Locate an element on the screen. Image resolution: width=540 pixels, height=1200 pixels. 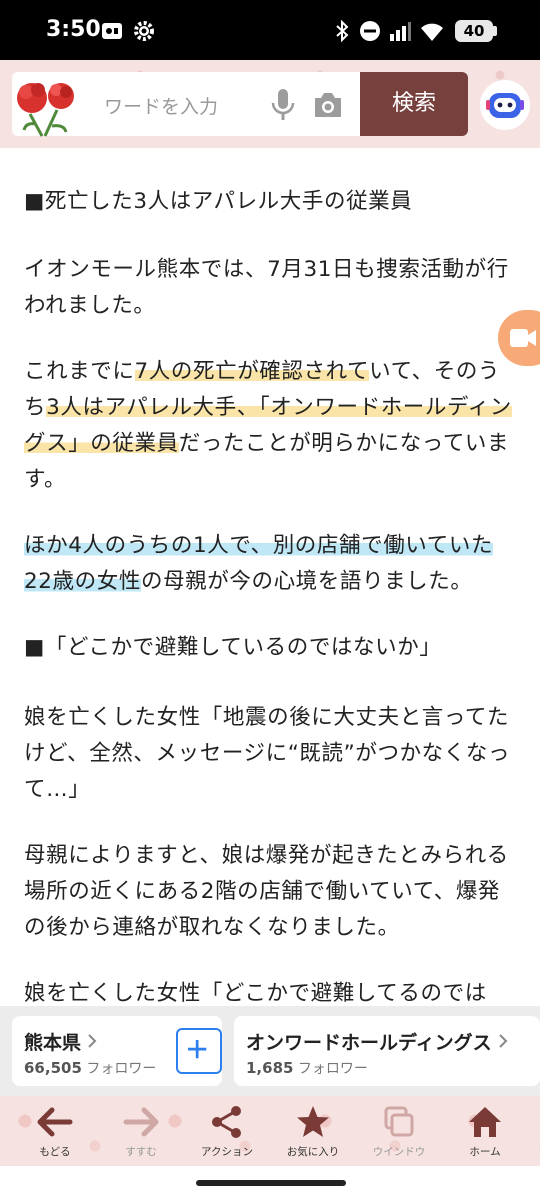
bottom-nav: もどる すすむ アクション お気に入り ウインドウ ホーム is located at coordinates (270, 1131).